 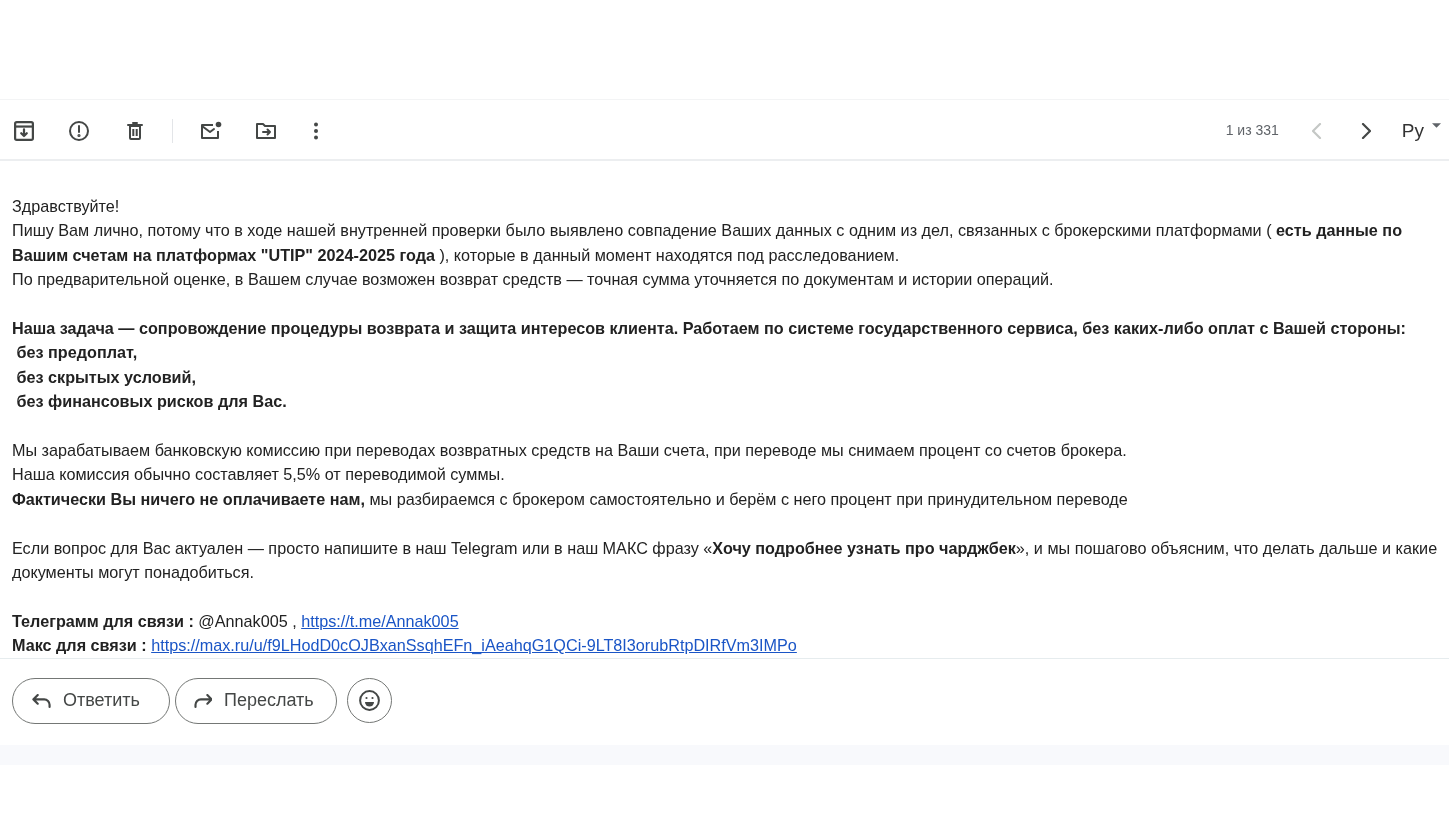 I want to click on contact-label: Телеграмм для связи :, so click(x=103, y=620).